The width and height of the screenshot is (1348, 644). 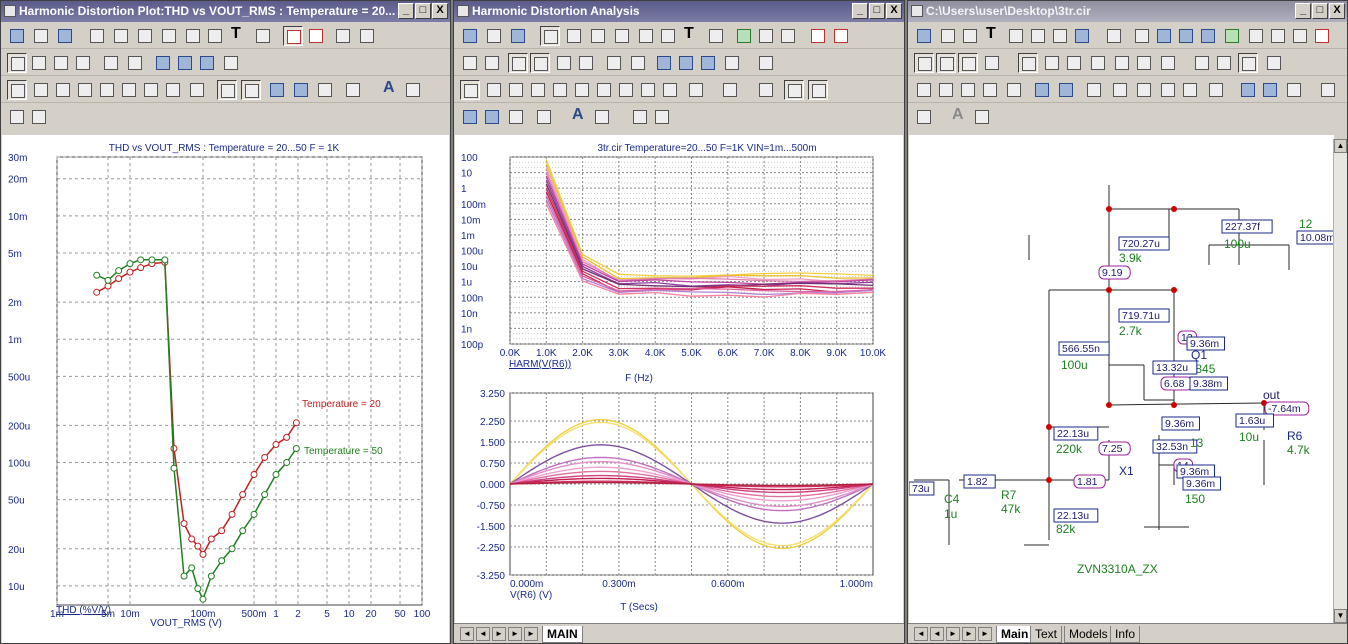 What do you see at coordinates (1190, 90) in the screenshot?
I see `lower-icon` at bounding box center [1190, 90].